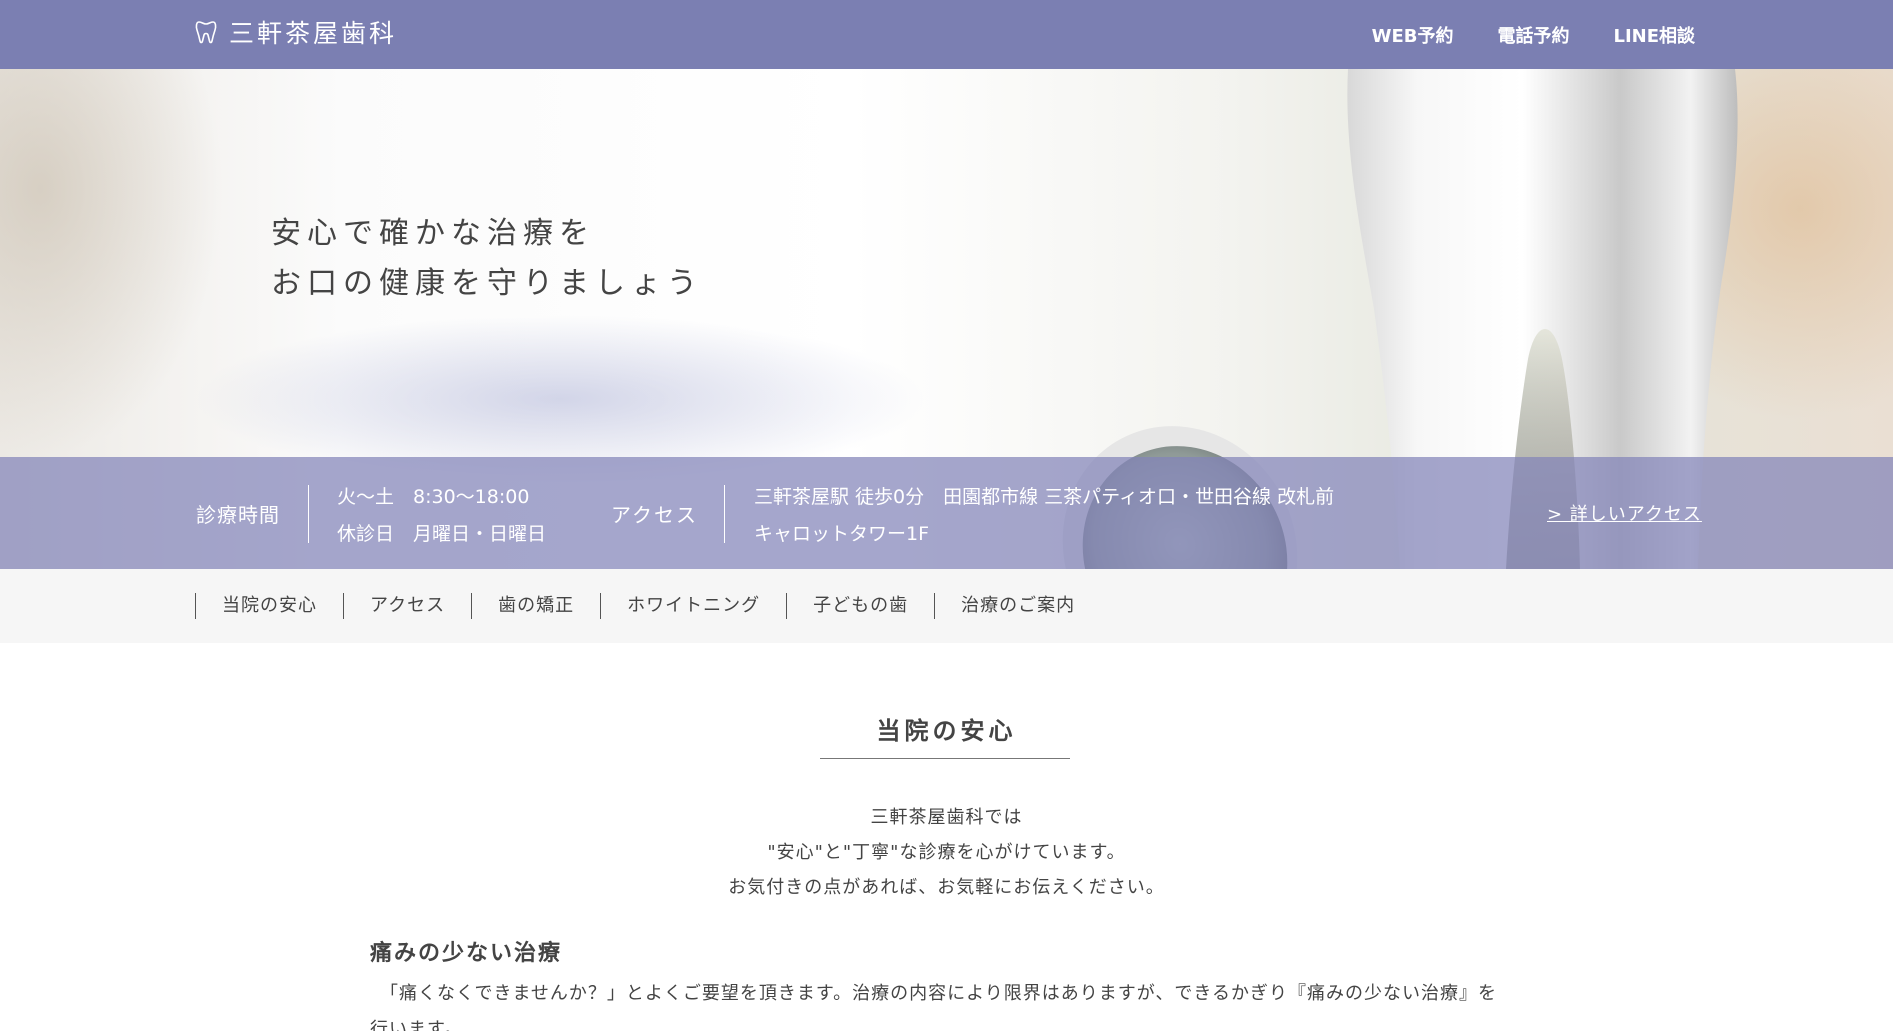  Describe the element at coordinates (1413, 35) in the screenshot. I see `web-reservation-link: WEB予約` at that location.